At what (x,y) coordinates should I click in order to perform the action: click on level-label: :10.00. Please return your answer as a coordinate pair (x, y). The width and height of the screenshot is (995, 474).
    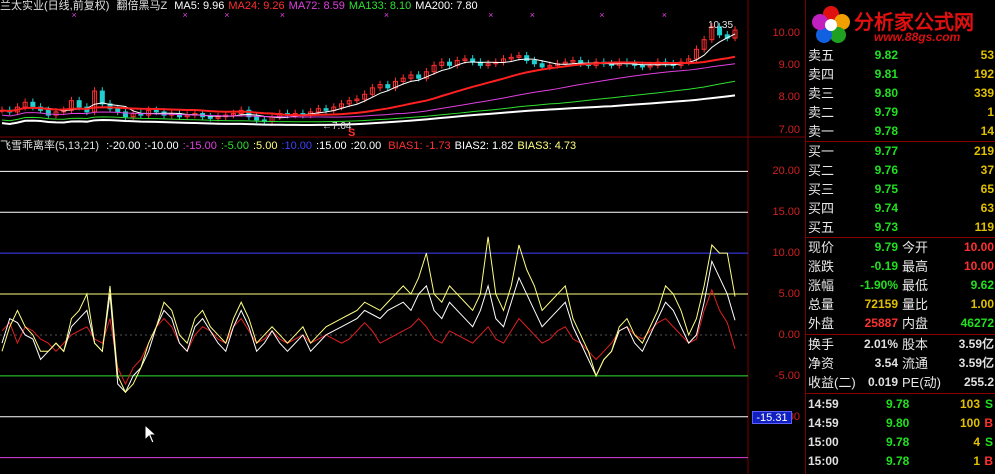
    Looking at the image, I should click on (297, 146).